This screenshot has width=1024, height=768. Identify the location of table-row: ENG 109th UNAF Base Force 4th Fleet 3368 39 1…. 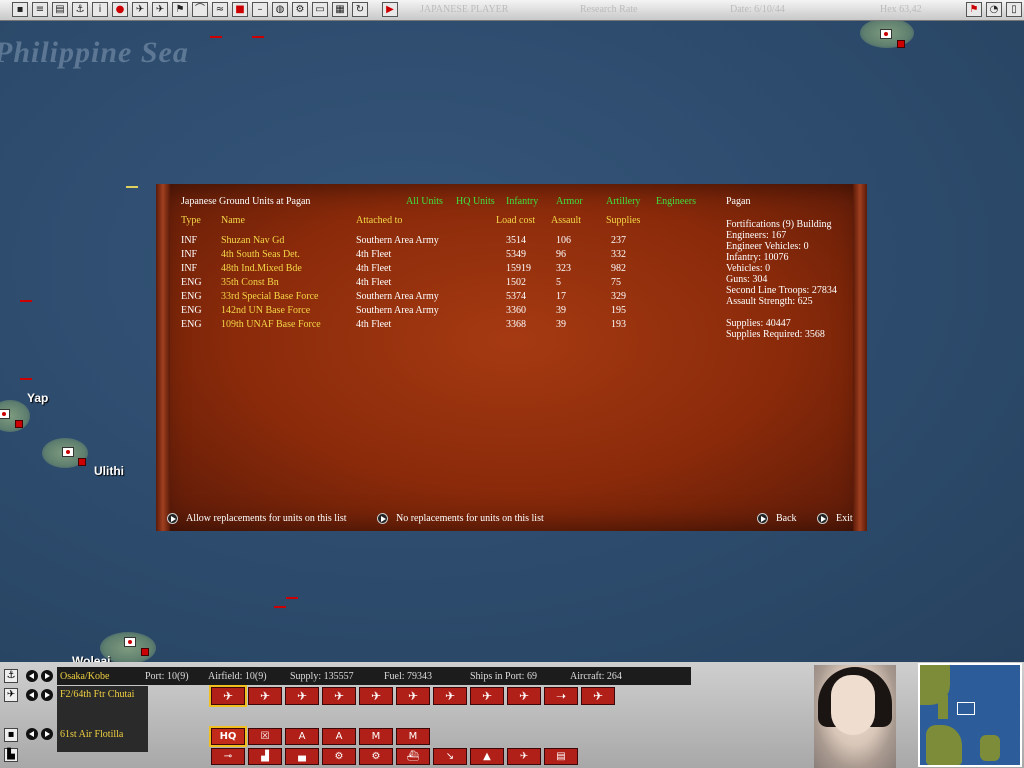
(313, 326).